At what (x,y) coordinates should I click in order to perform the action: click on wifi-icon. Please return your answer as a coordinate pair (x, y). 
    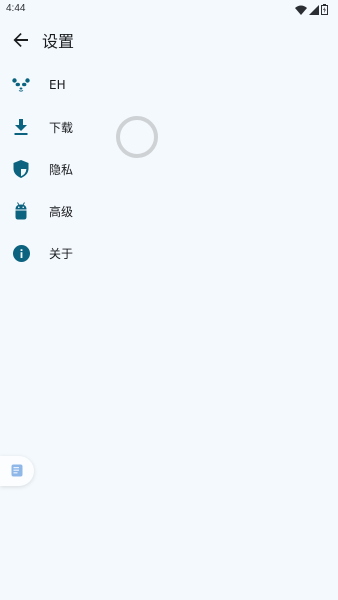
    Looking at the image, I should click on (301, 10).